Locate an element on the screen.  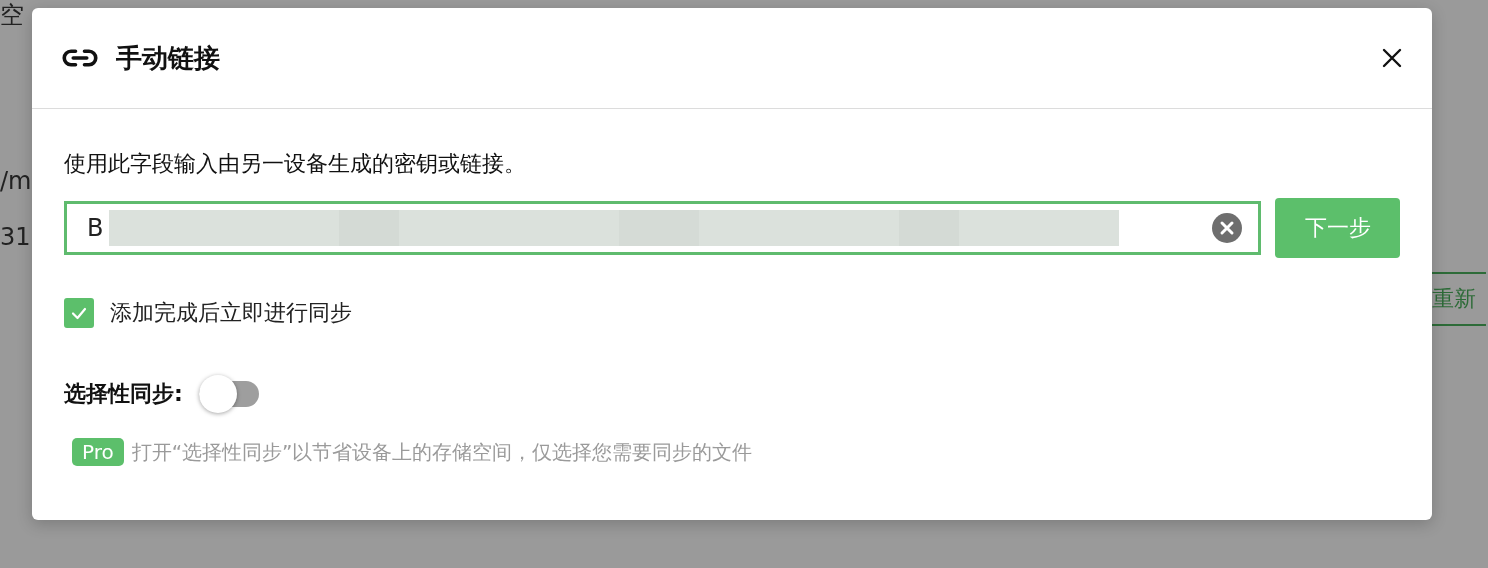
checkbox is located at coordinates (79, 313).